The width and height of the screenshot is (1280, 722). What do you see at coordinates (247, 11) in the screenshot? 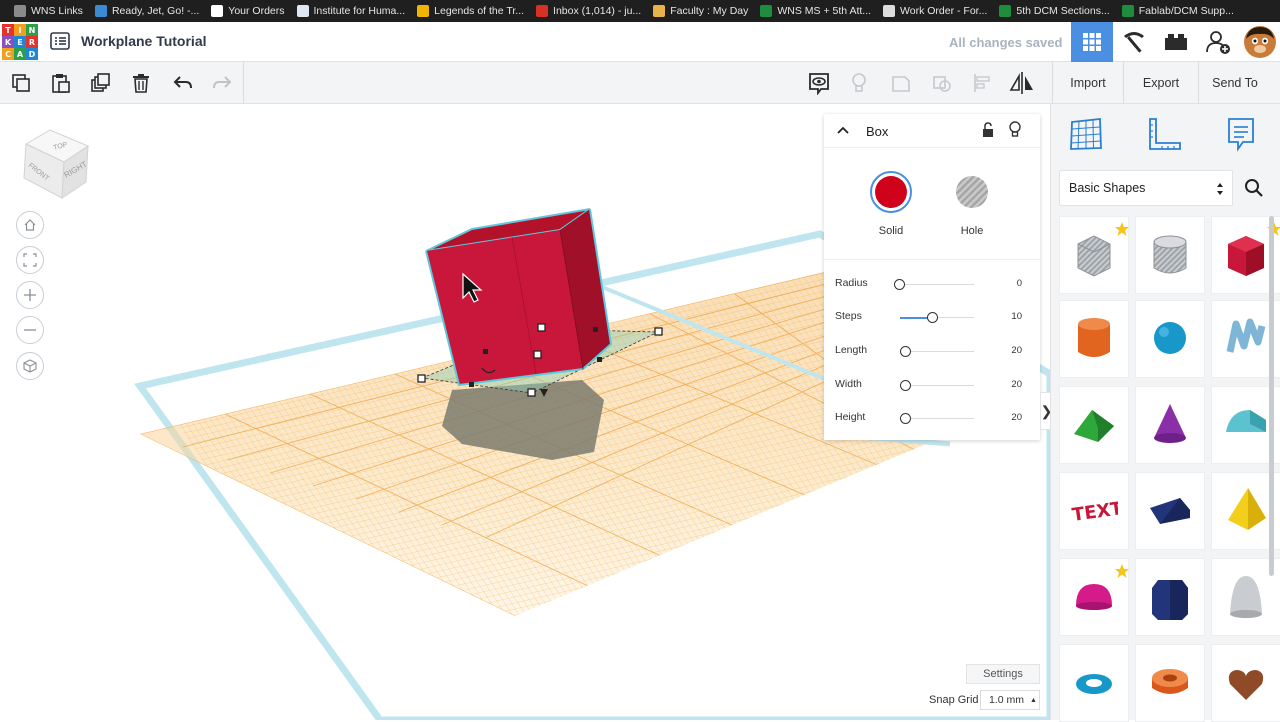
I see `bookmark-item: Your Orders` at bounding box center [247, 11].